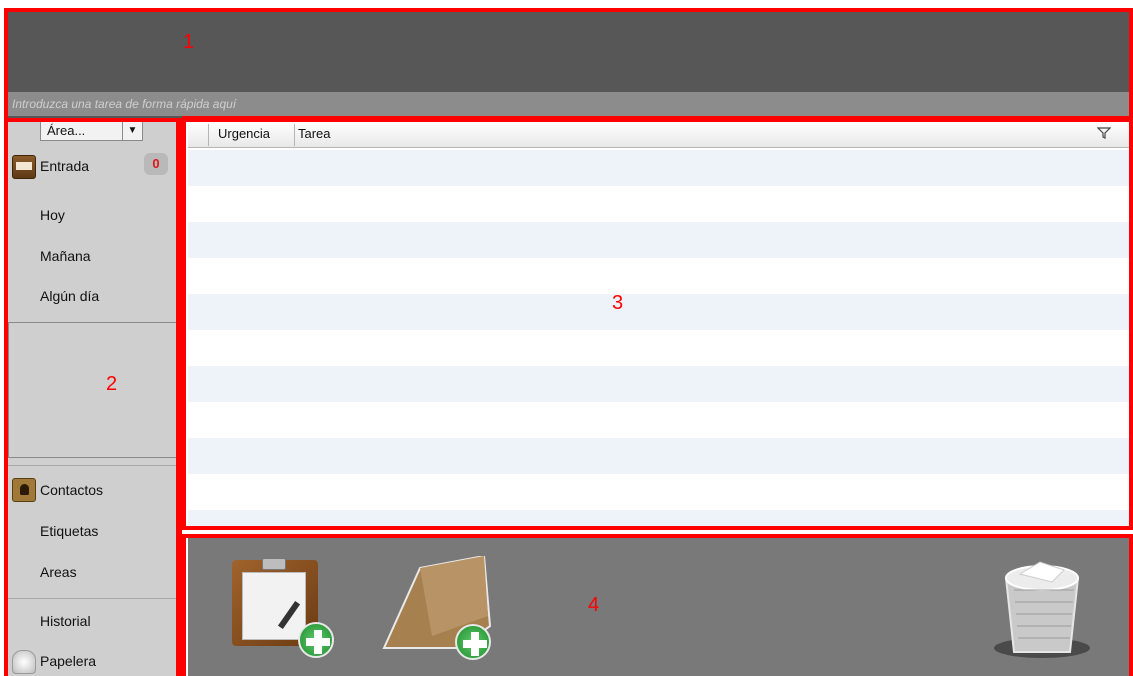  I want to click on sidebar-projects-pane, so click(93, 390).